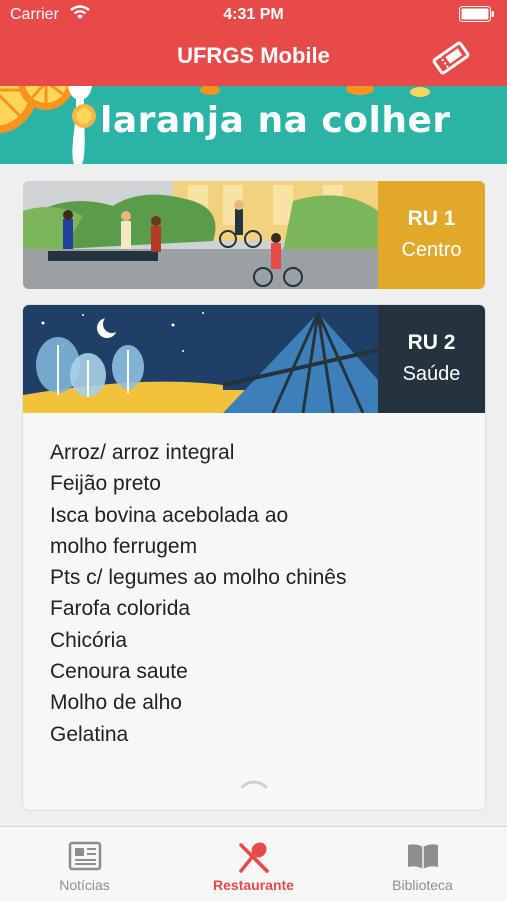 This screenshot has height=901, width=507. What do you see at coordinates (254, 783) in the screenshot?
I see `chevron-up-icon` at bounding box center [254, 783].